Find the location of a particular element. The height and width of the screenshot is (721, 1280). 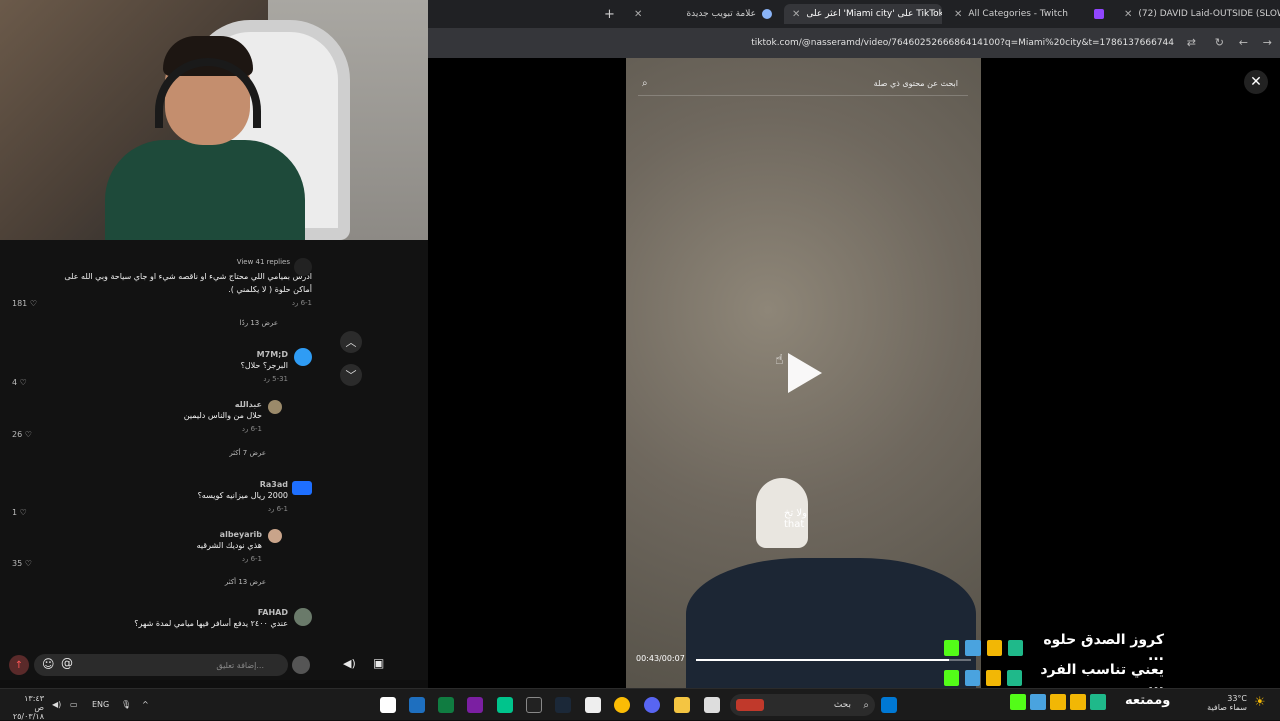

site-settings-icon: ⇄ is located at coordinates (1191, 42).